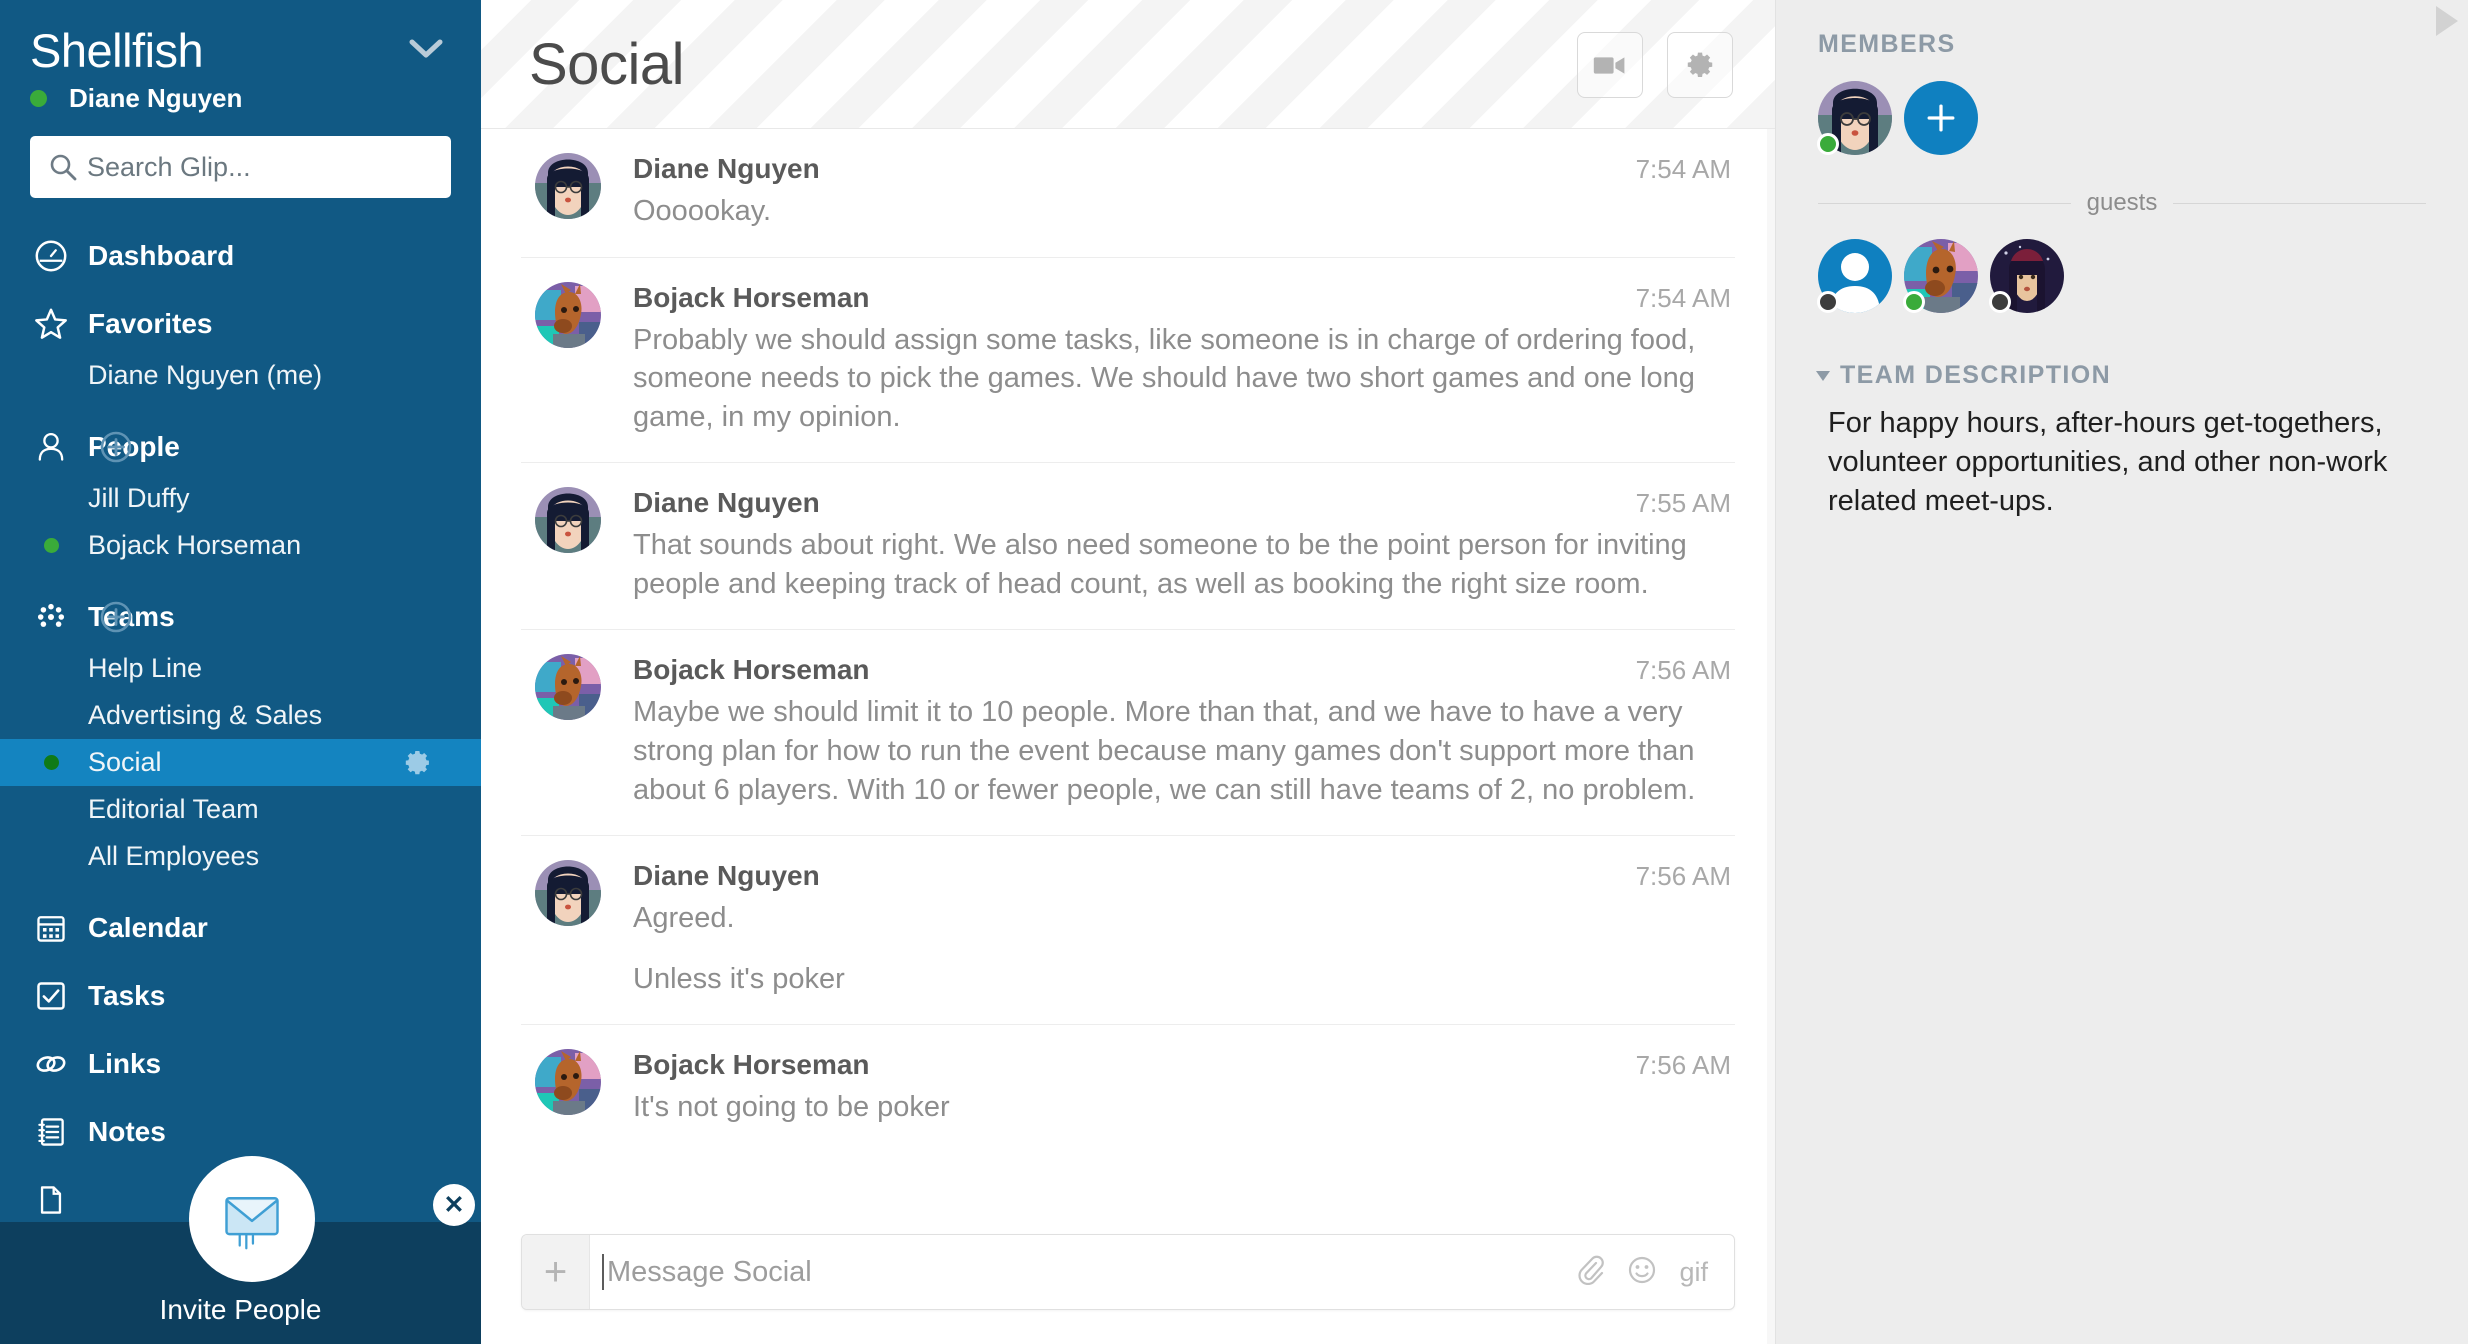  Describe the element at coordinates (1182, 1065) in the screenshot. I see `message-meta: Bojack Horseman 7:56 AM` at that location.